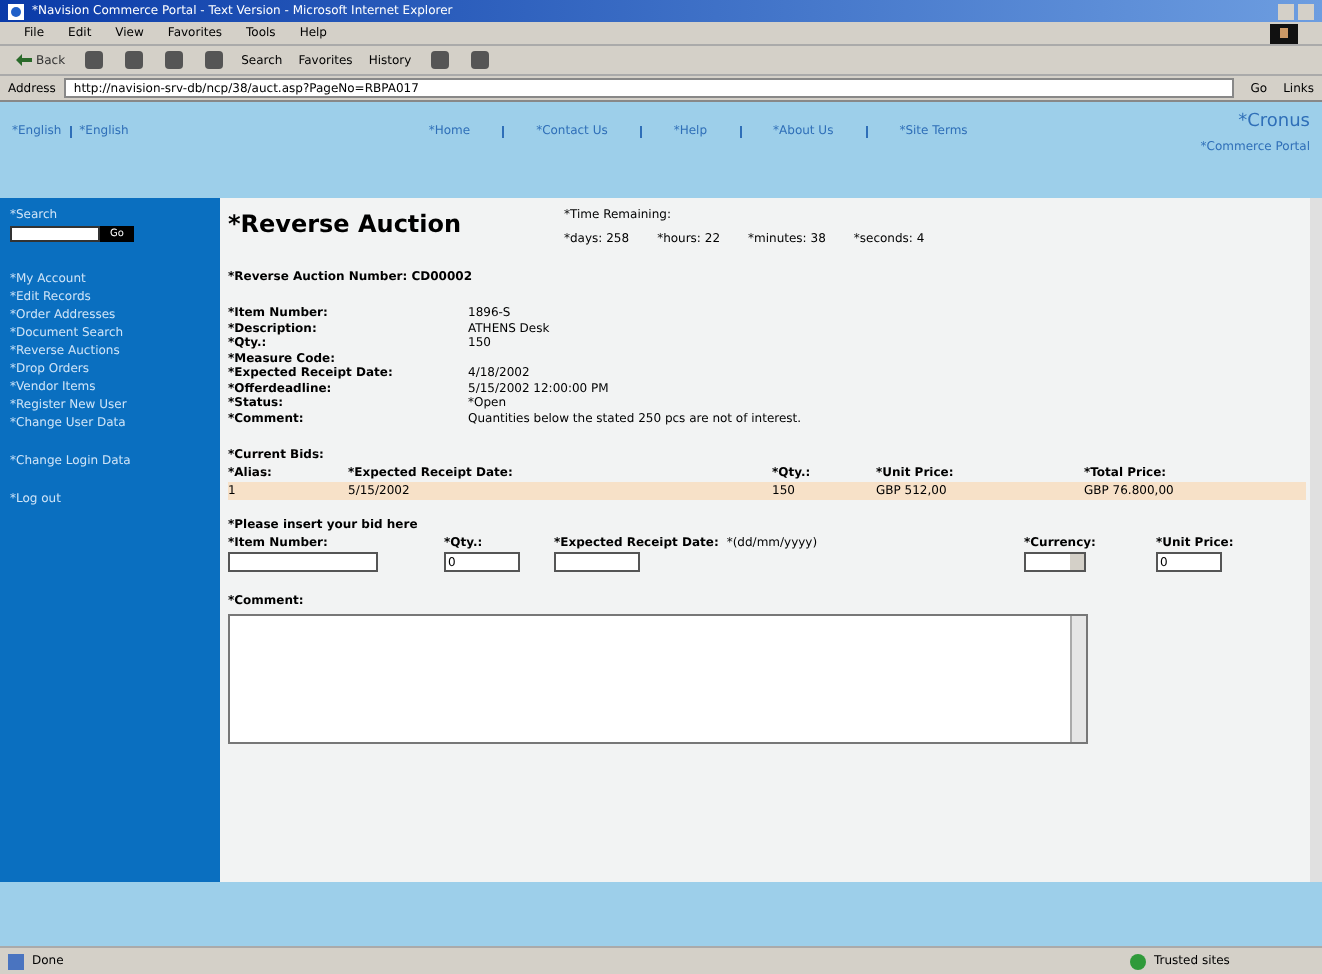  I want to click on page-icon, so click(16, 961).